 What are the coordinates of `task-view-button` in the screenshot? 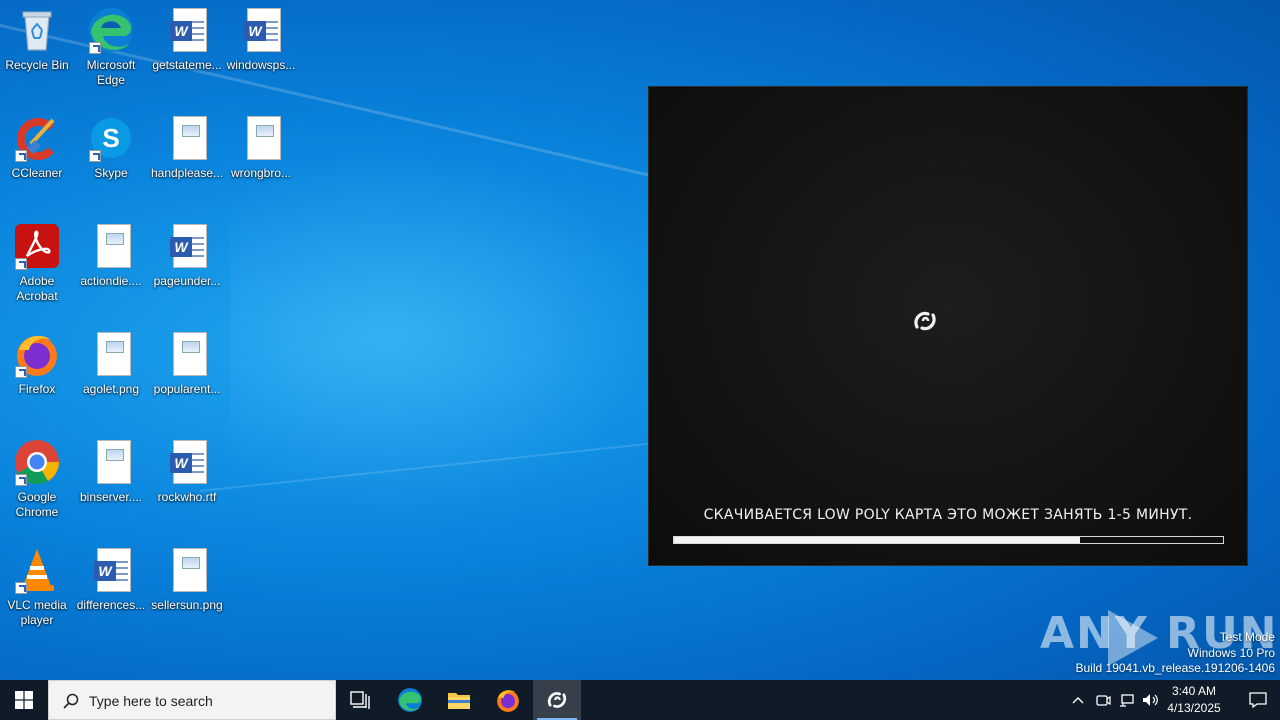 It's located at (360, 700).